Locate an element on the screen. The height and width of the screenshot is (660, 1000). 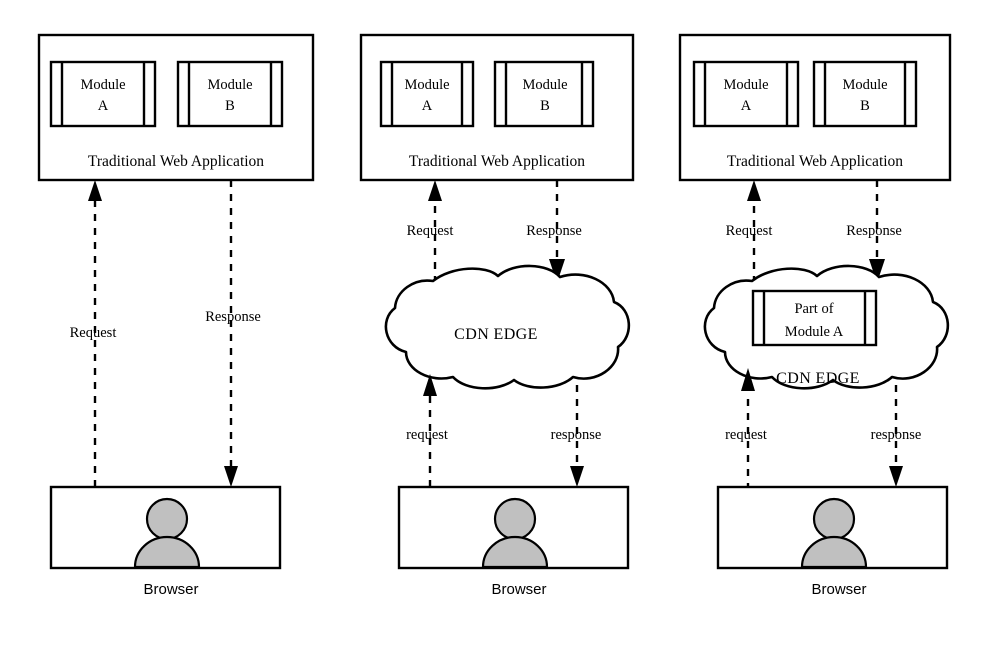
cdn-edge-cloud: Part of Module A CDN EDGE is located at coordinates (826, 327).